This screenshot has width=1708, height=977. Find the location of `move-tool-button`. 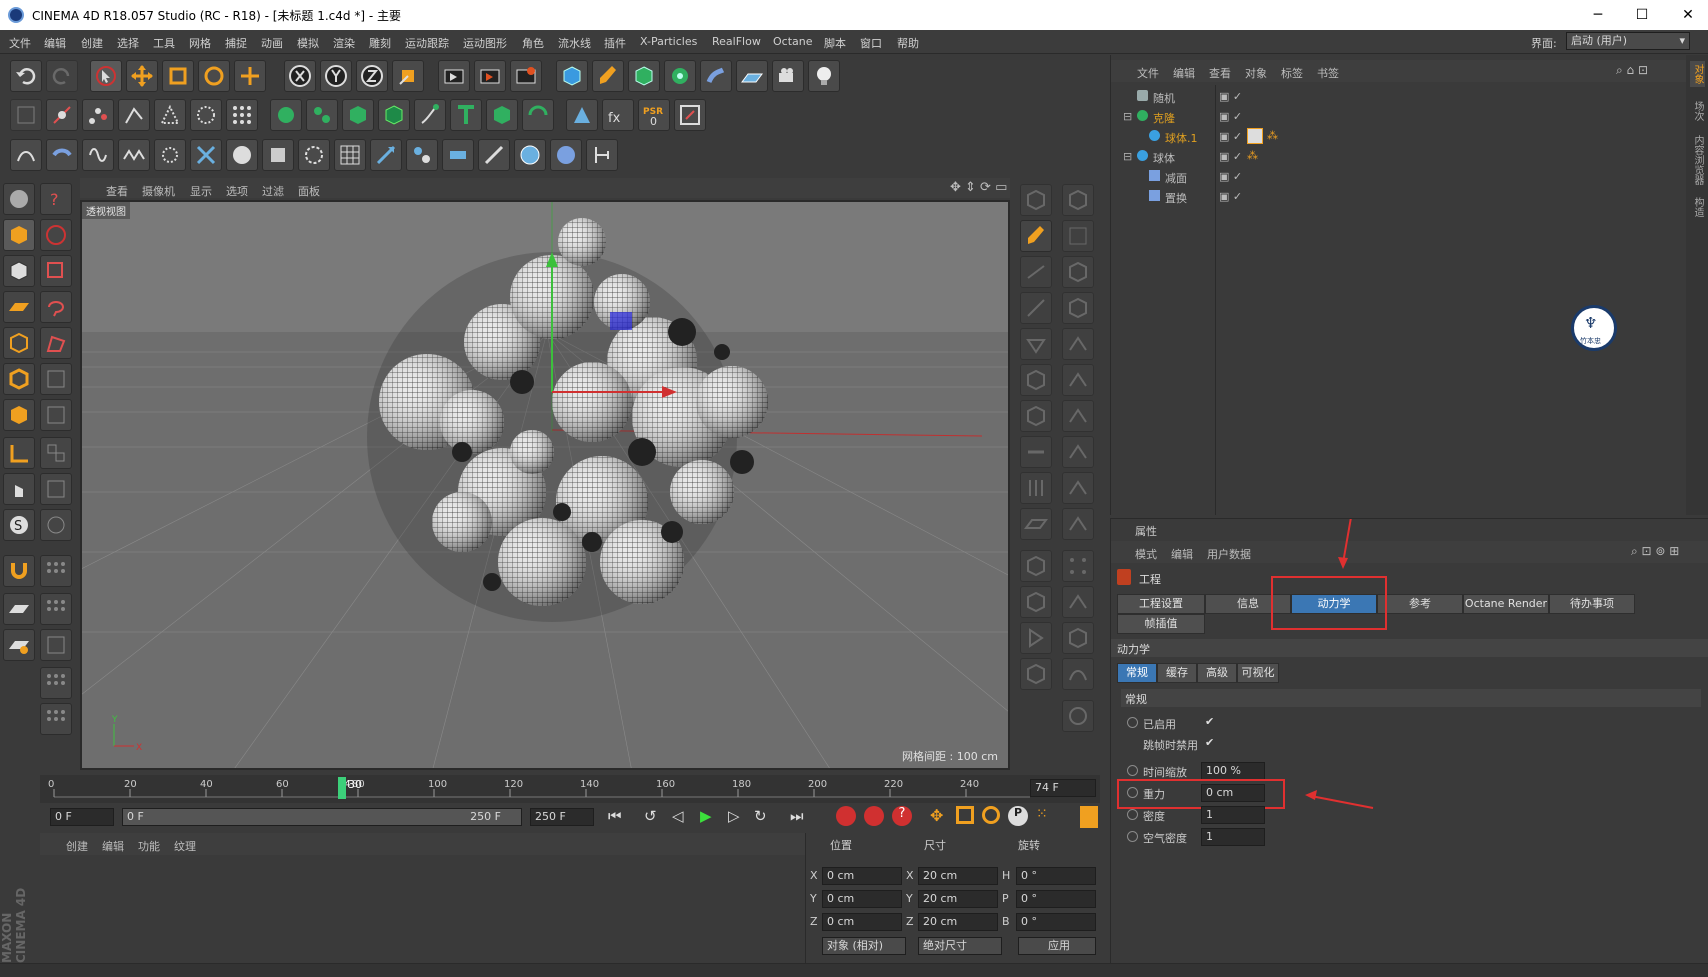

move-tool-button is located at coordinates (142, 76).